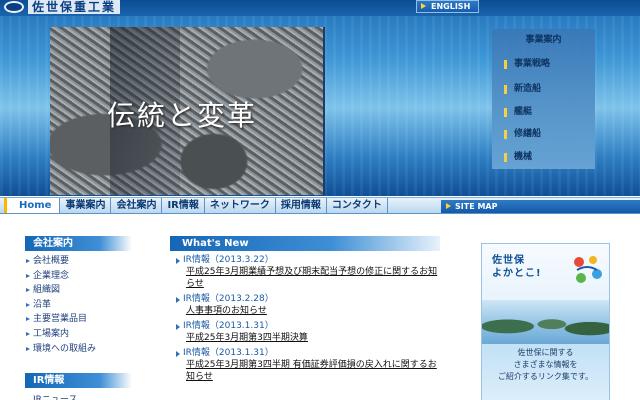  I want to click on hero-title: 伝統と変革, so click(182, 115).